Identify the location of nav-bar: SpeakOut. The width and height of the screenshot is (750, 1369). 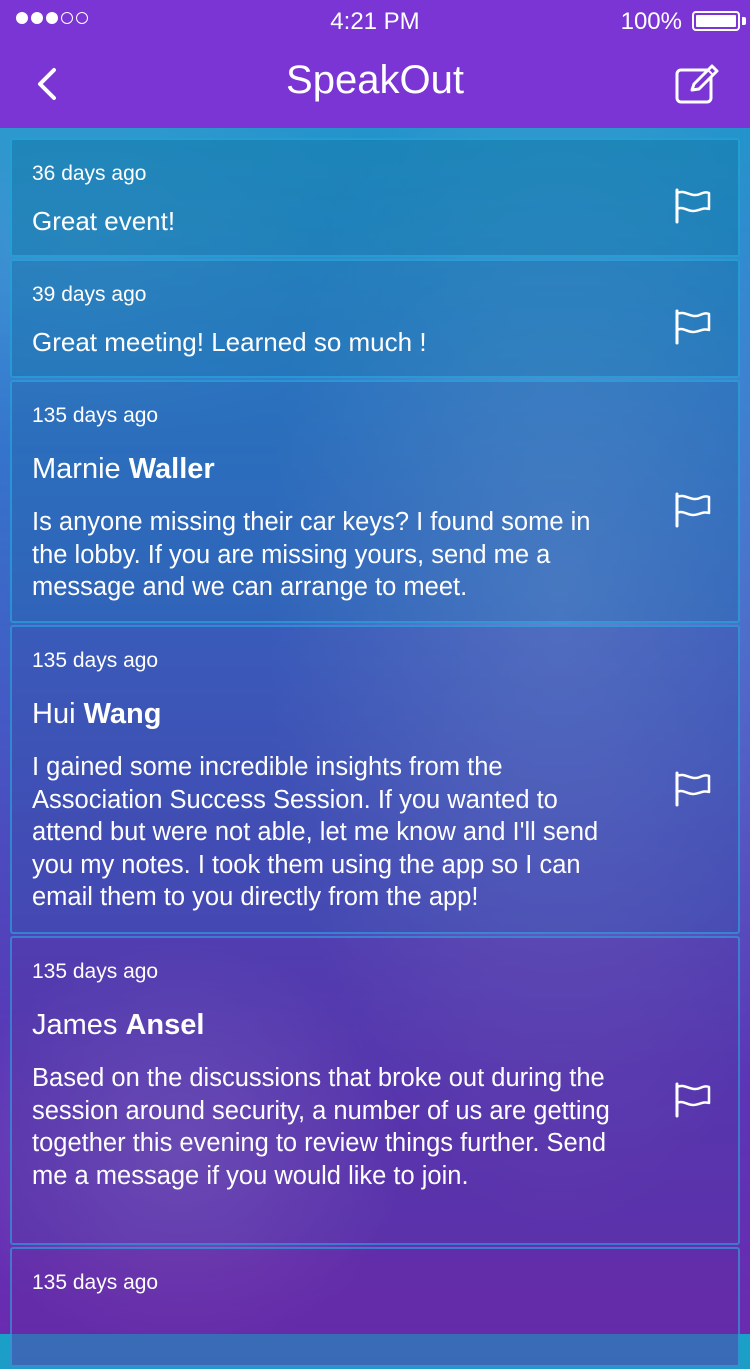
(375, 84).